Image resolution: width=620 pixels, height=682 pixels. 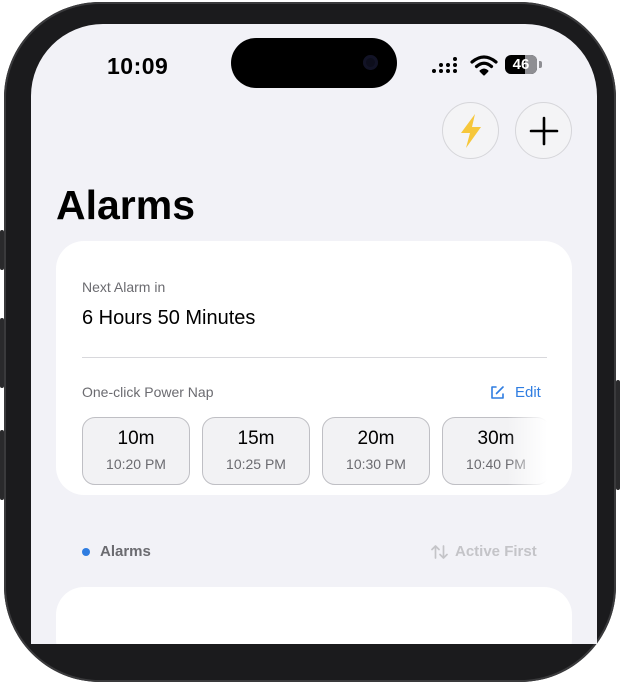 I want to click on action-button, so click(x=2, y=250).